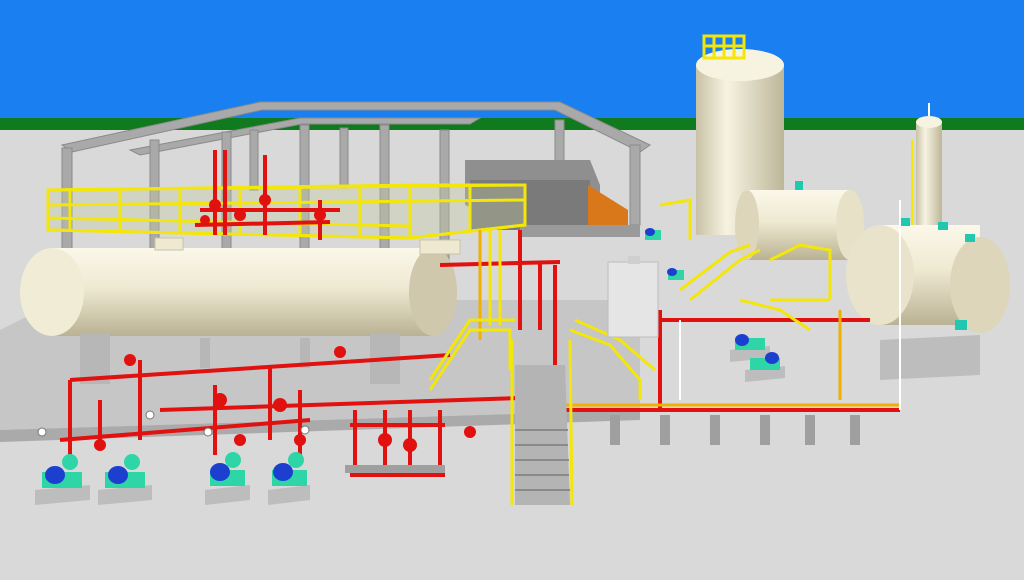 The image size is (1024, 580). I want to click on back-platform, so click(580, 231).